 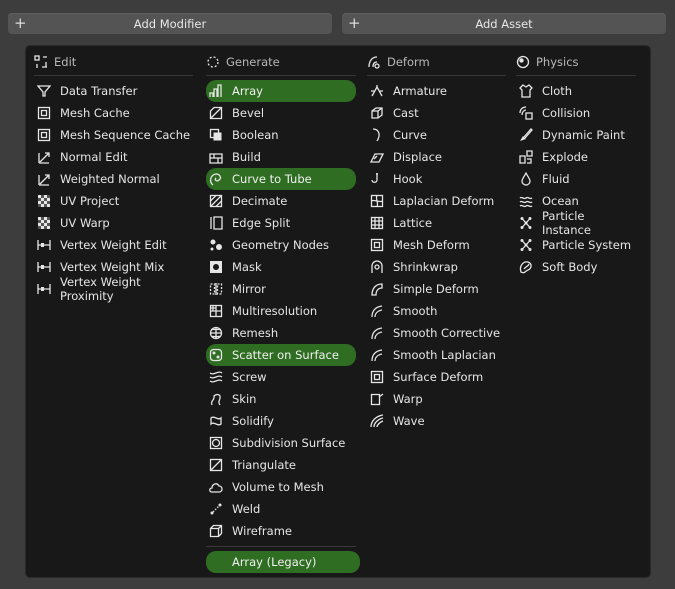 I want to click on menu-item-particle-instance: Particle Instance, so click(x=576, y=223).